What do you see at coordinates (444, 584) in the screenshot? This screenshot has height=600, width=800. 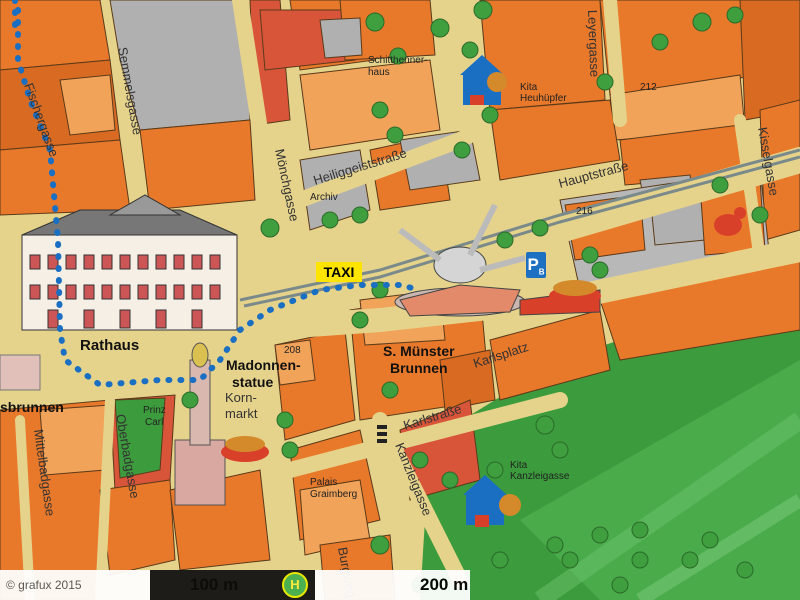 I see `scale-label-200m: 200 m` at bounding box center [444, 584].